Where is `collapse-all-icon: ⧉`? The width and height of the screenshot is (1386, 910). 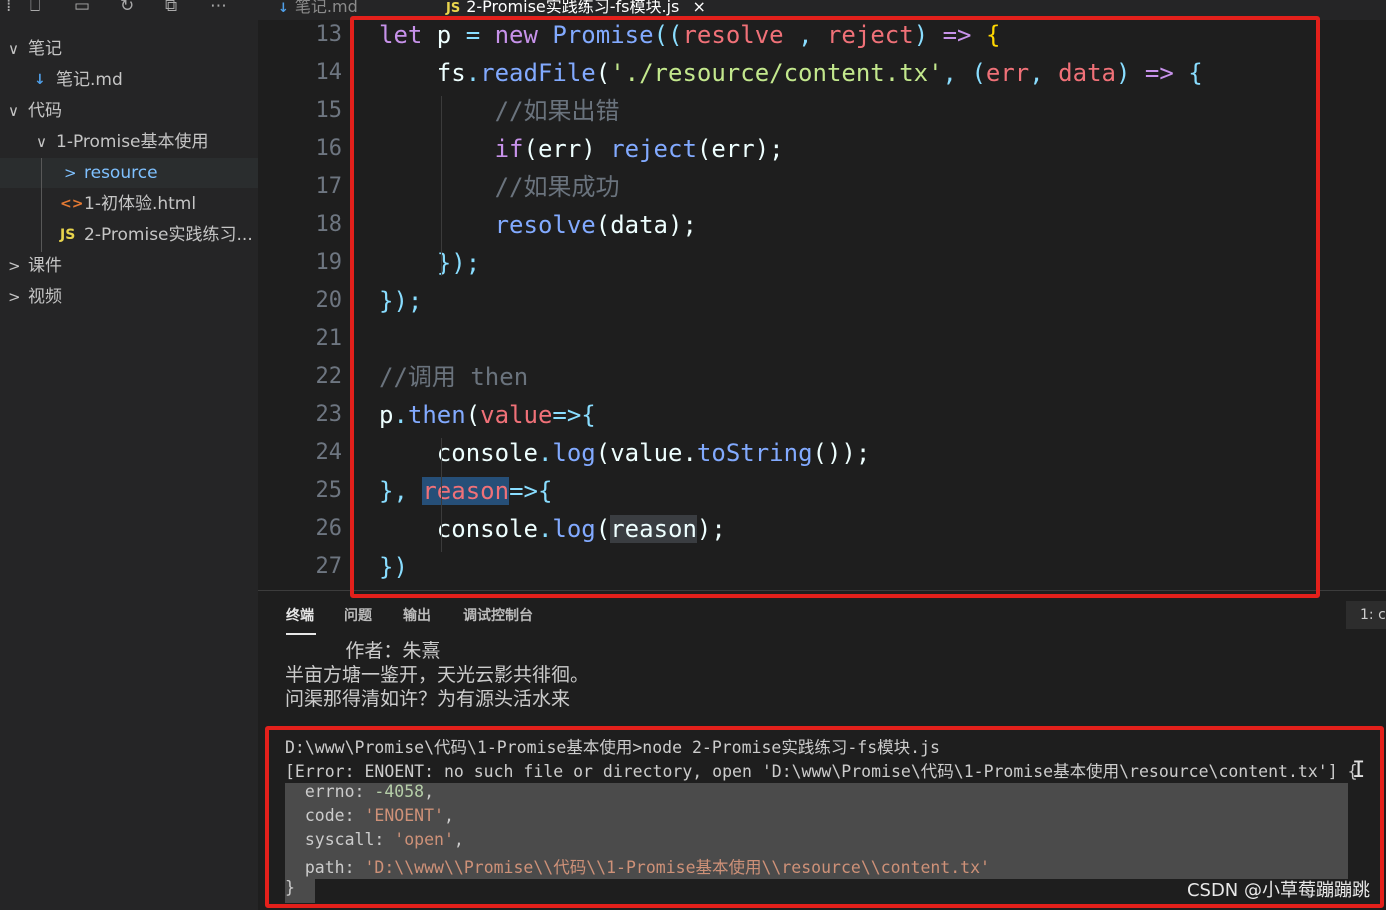 collapse-all-icon: ⧉ is located at coordinates (171, 8).